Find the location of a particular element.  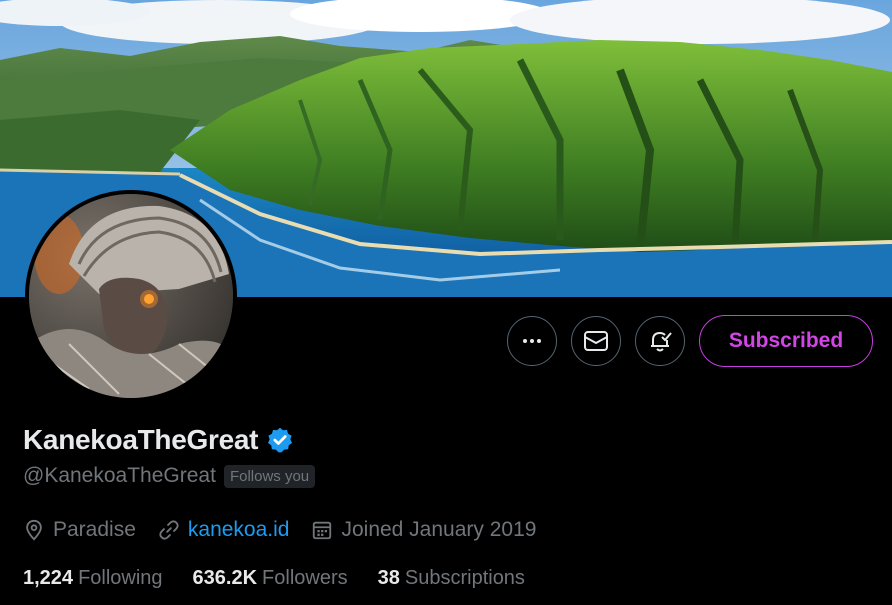

profile-avatar is located at coordinates (131, 296).